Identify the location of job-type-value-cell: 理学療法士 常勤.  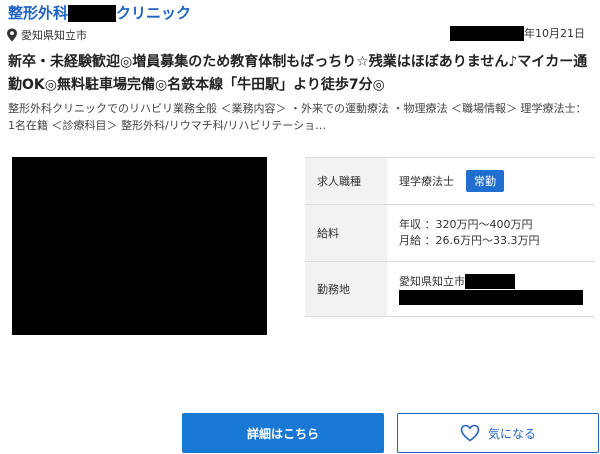
(491, 181).